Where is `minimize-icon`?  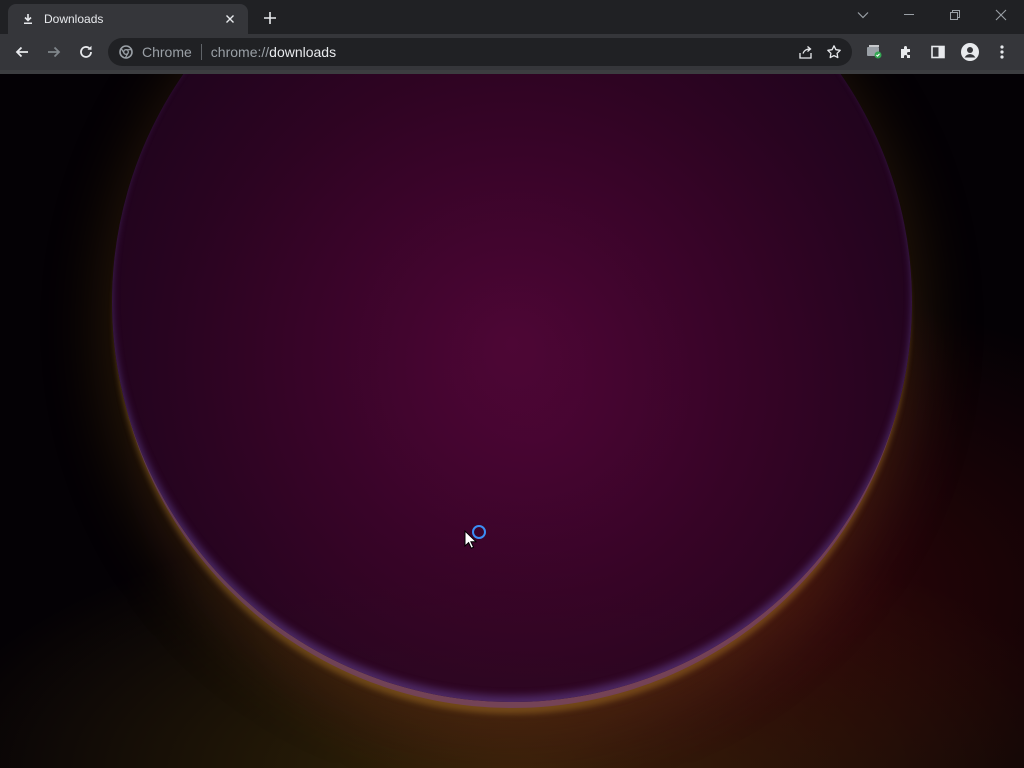
minimize-icon is located at coordinates (909, 15).